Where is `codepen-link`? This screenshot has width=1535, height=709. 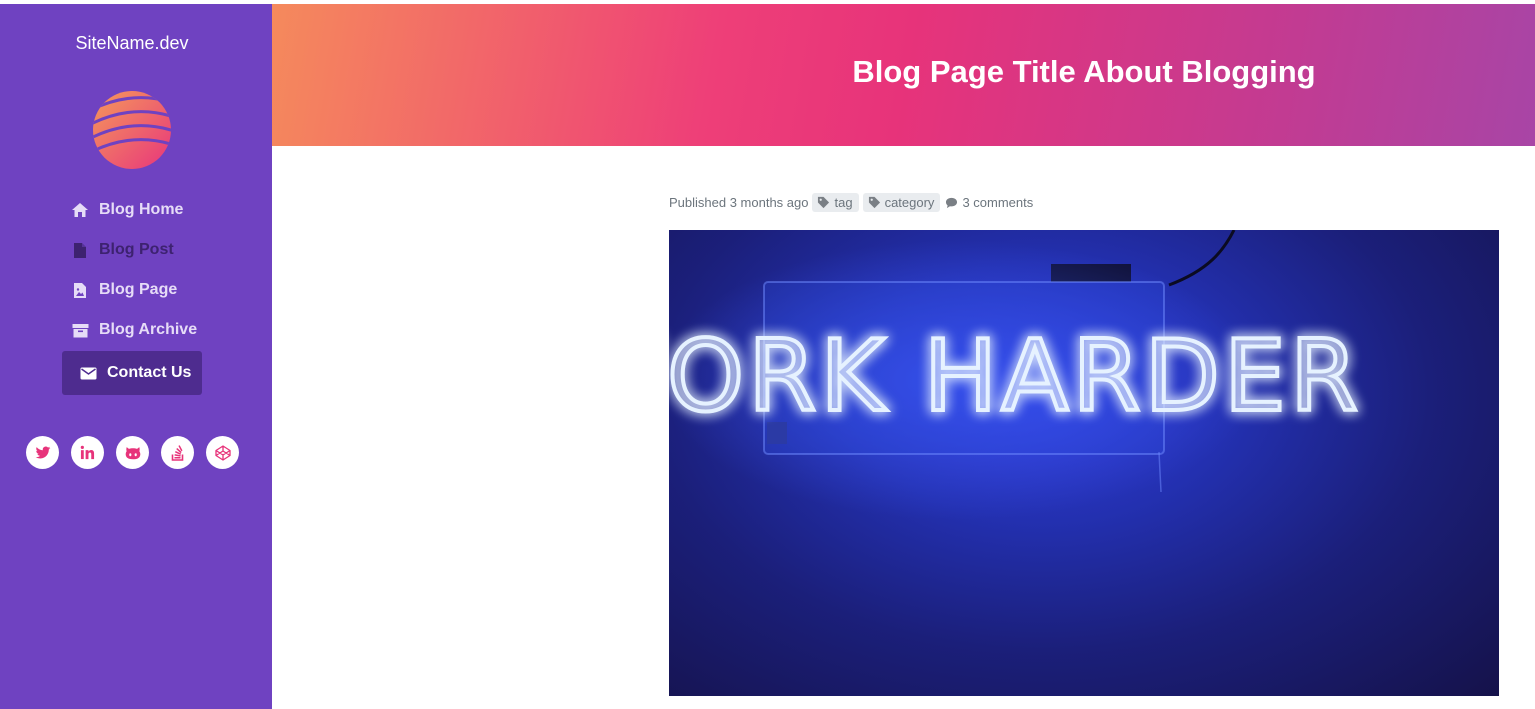 codepen-link is located at coordinates (222, 452).